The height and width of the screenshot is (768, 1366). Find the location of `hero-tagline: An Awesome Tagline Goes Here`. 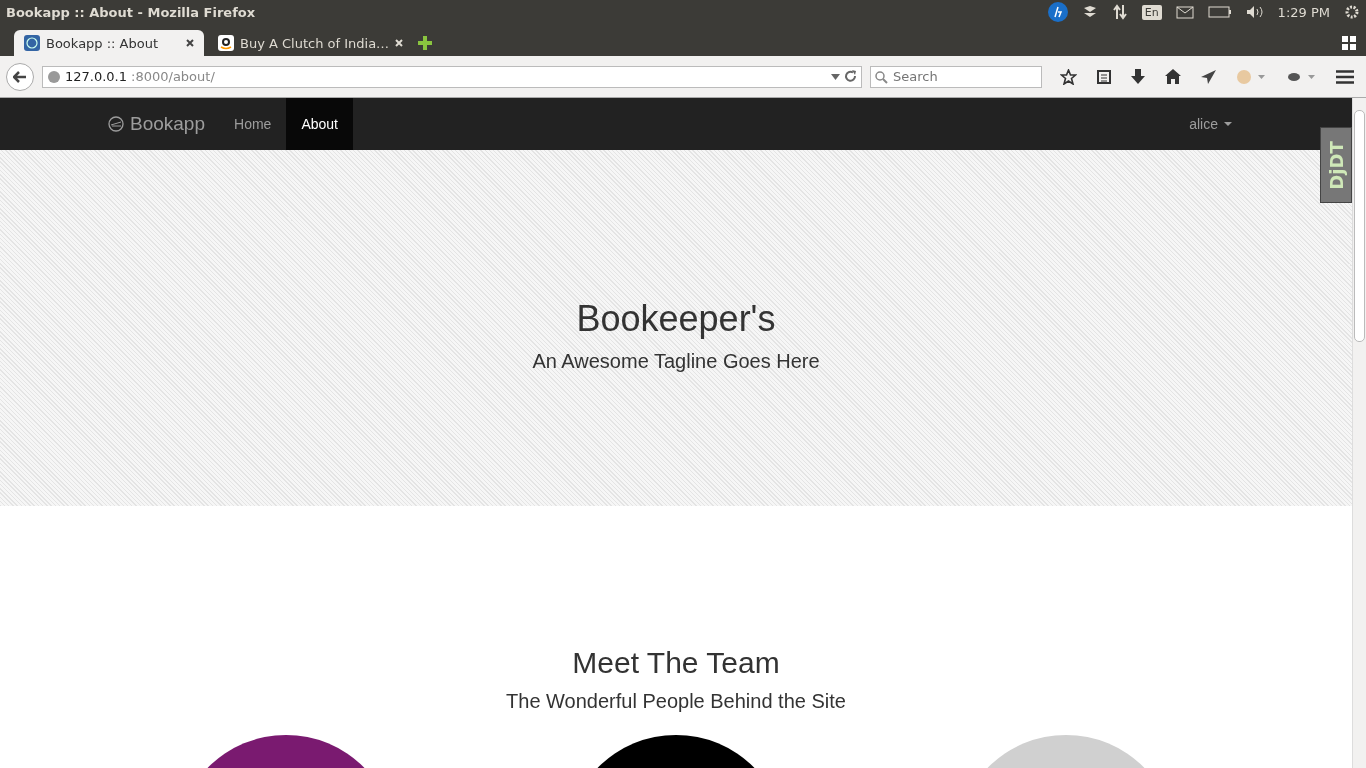

hero-tagline: An Awesome Tagline Goes Here is located at coordinates (676, 361).